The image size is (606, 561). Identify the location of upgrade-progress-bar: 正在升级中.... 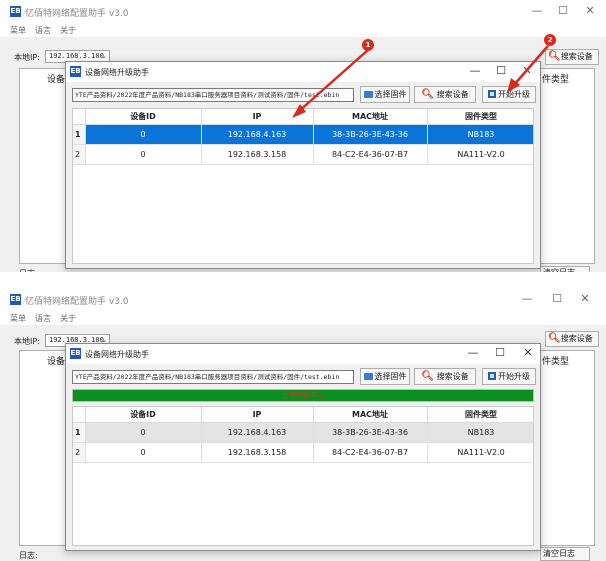
(303, 395).